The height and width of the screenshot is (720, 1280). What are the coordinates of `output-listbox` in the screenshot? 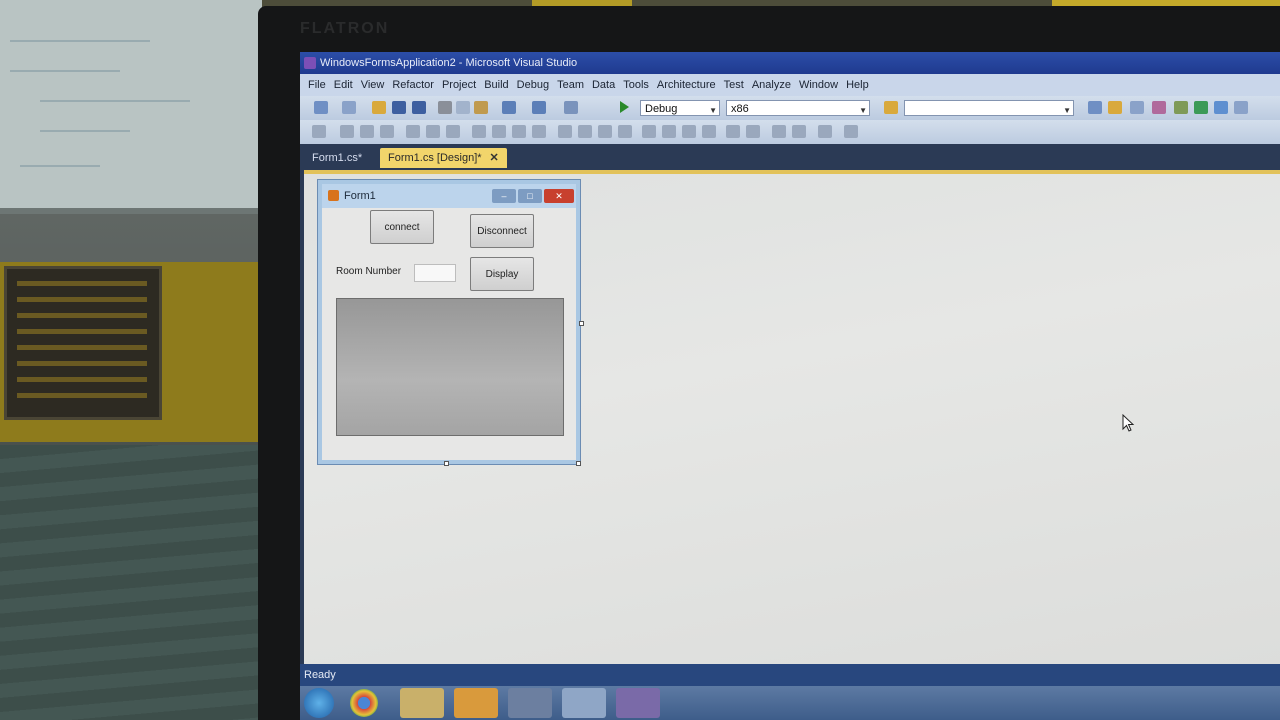 It's located at (450, 367).